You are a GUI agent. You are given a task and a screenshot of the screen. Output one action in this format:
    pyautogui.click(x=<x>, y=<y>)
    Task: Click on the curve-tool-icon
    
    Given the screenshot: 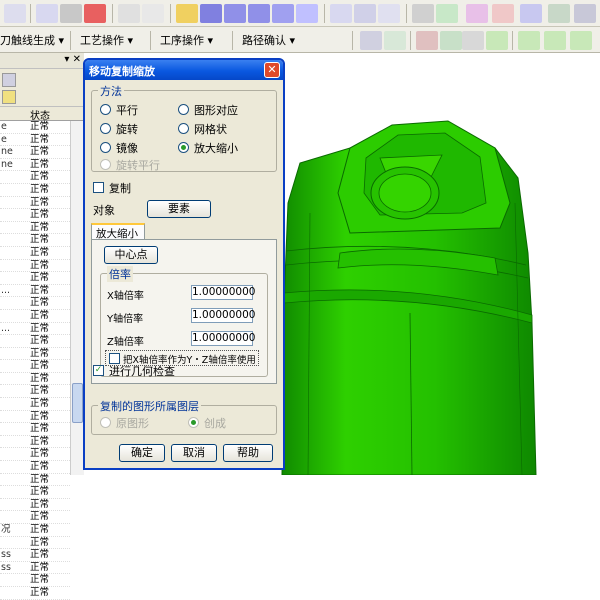 What is the action you would take?
    pyautogui.click(x=283, y=13)
    